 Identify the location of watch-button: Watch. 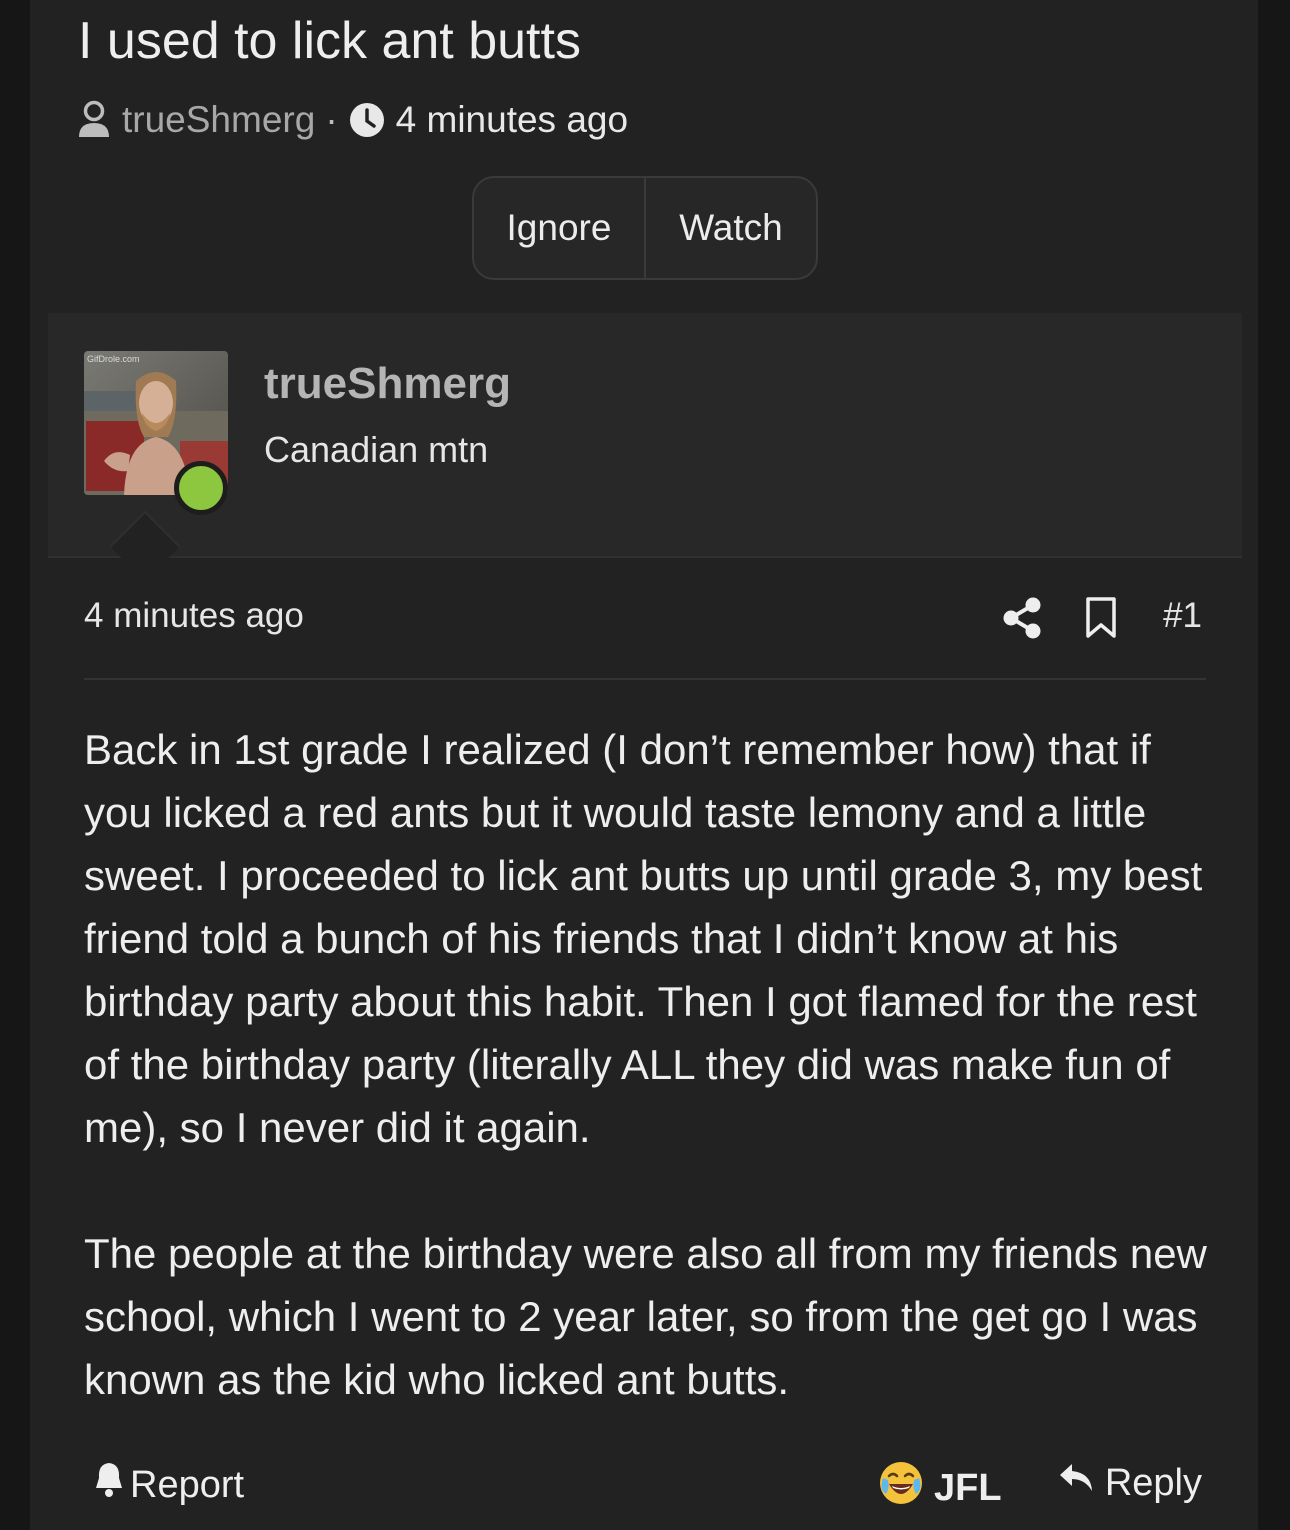
(731, 228).